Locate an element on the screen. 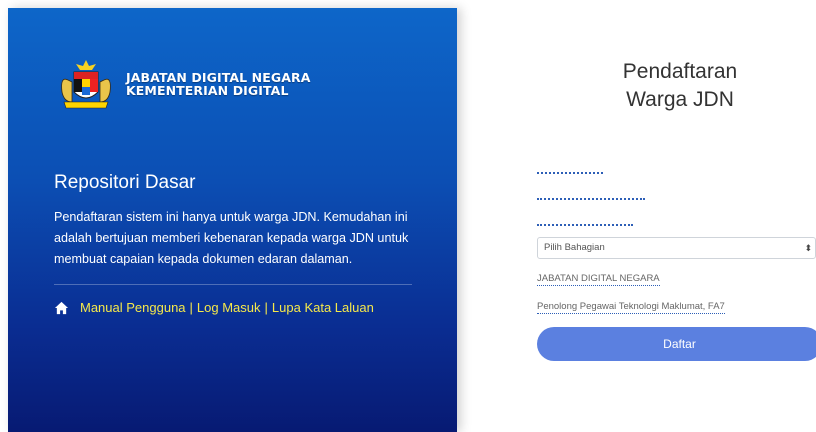 The height and width of the screenshot is (432, 816). department-value: JABATAN DIGITAL NEGARA is located at coordinates (598, 279).